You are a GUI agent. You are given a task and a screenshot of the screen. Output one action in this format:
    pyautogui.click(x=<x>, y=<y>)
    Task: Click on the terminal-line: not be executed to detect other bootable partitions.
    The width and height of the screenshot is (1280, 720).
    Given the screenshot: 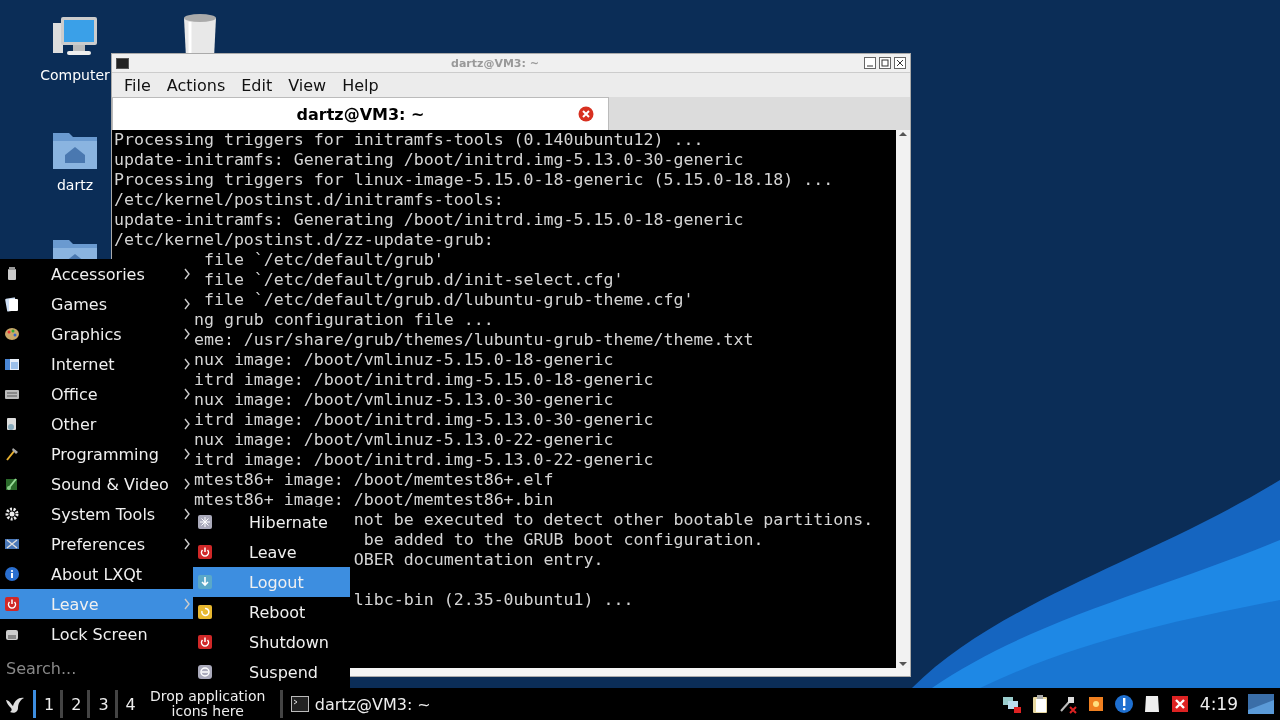 What is the action you would take?
    pyautogui.click(x=613, y=520)
    